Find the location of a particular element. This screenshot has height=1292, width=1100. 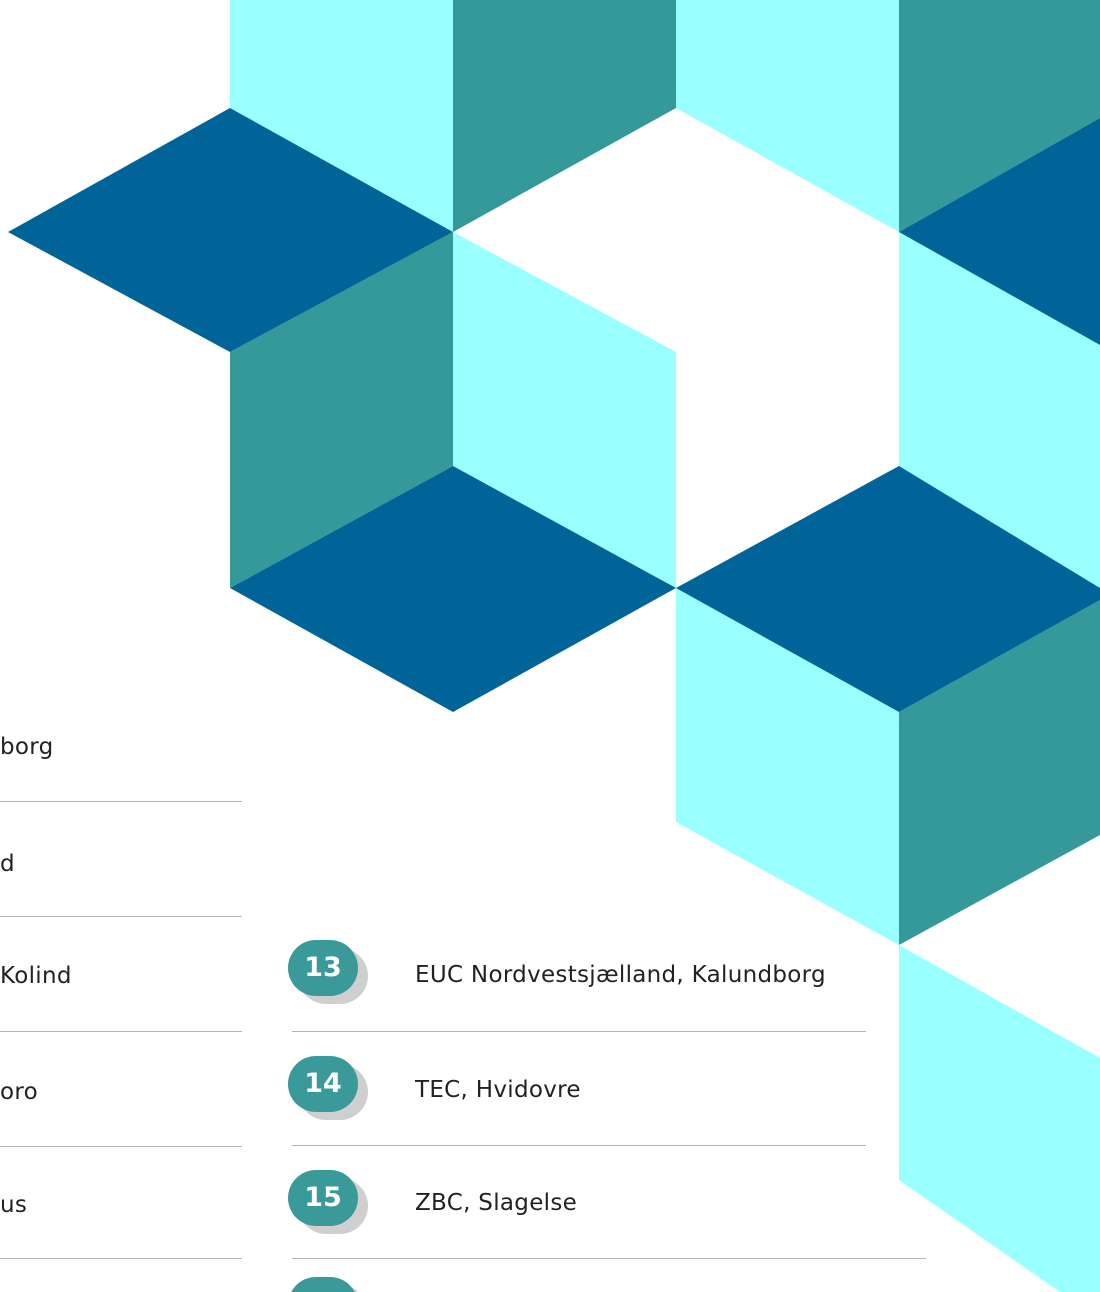

number-badge: 13 is located at coordinates (323, 968).